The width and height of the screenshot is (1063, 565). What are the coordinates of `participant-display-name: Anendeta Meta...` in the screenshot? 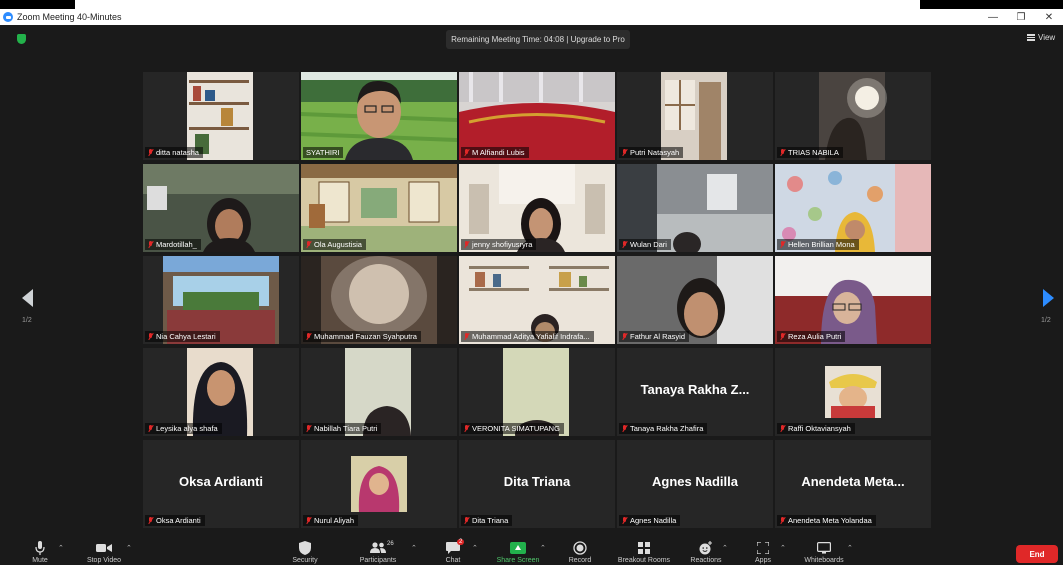 It's located at (853, 481).